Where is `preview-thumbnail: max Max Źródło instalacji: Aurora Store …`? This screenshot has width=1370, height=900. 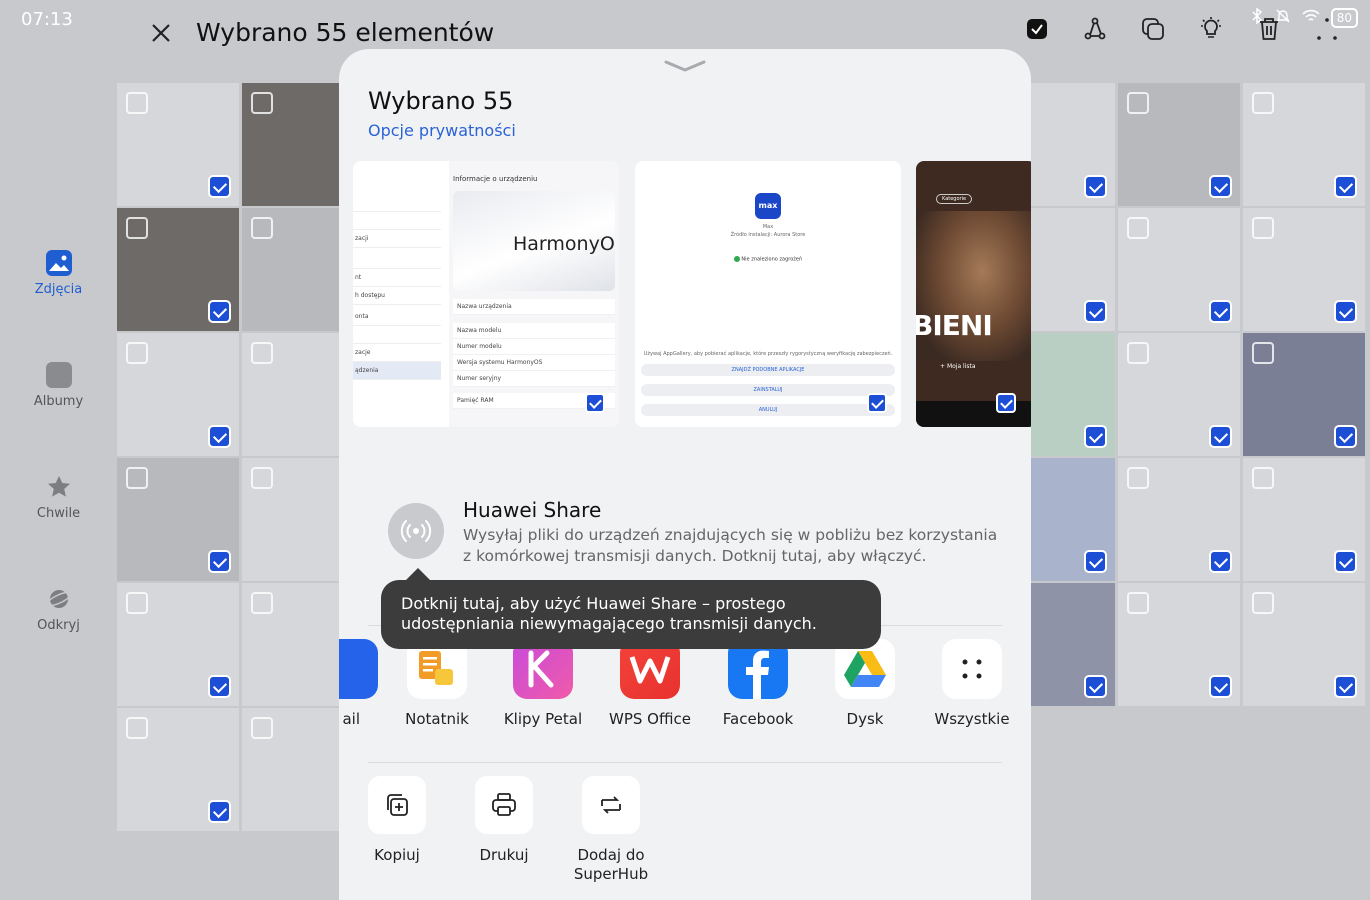 preview-thumbnail: max Max Źródło instalacji: Aurora Store … is located at coordinates (768, 294).